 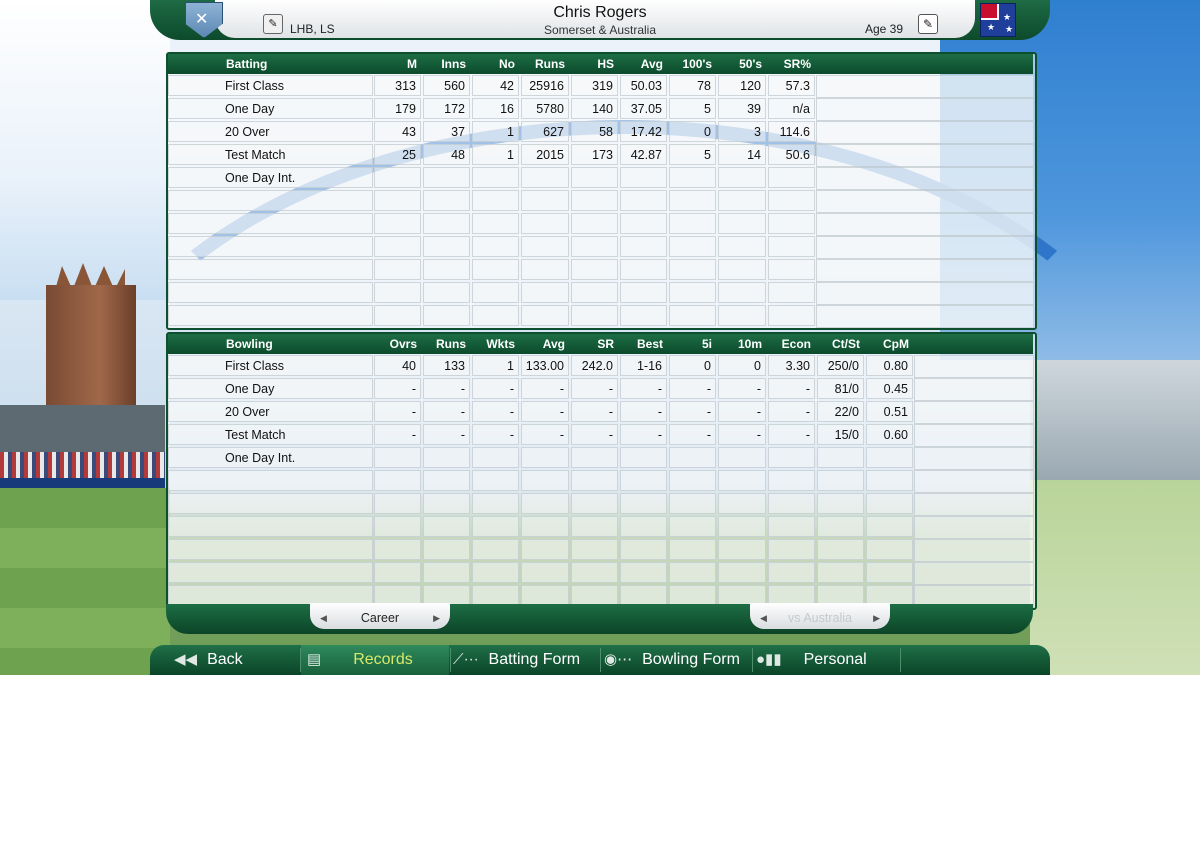 I want to click on batting-table-row: One Day Int., so click(x=601, y=178).